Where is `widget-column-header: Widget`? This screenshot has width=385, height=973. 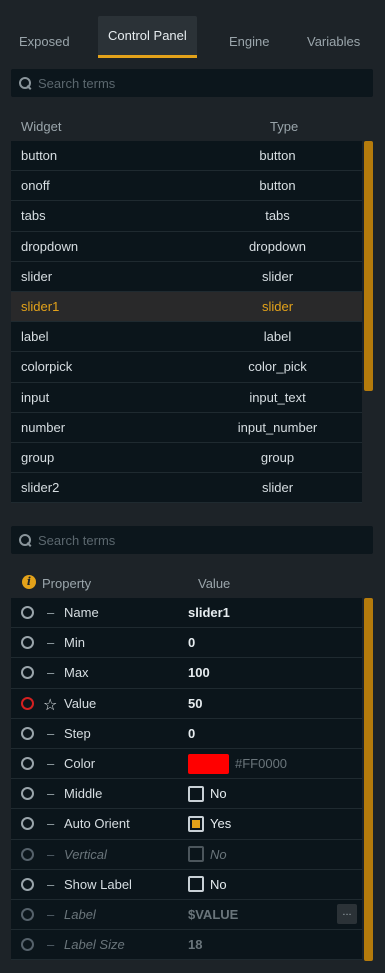
widget-column-header: Widget is located at coordinates (41, 126).